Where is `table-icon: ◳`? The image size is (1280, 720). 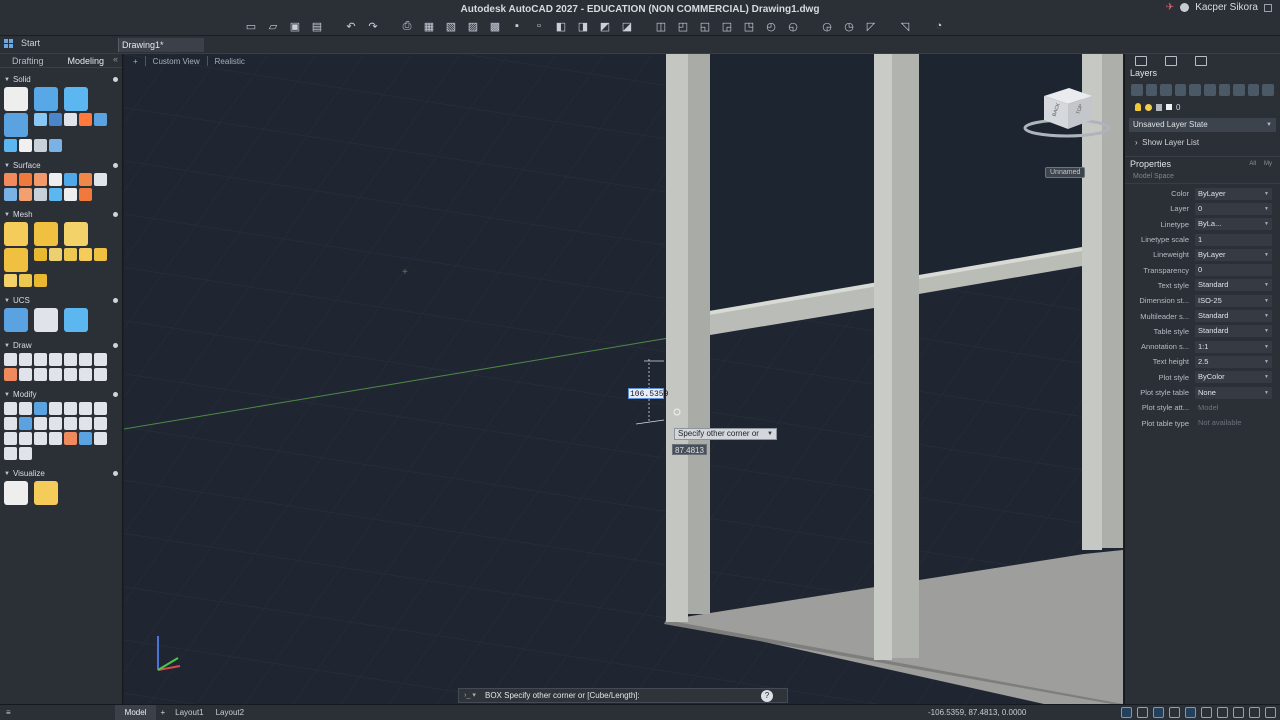
table-icon: ◳ is located at coordinates (749, 26).